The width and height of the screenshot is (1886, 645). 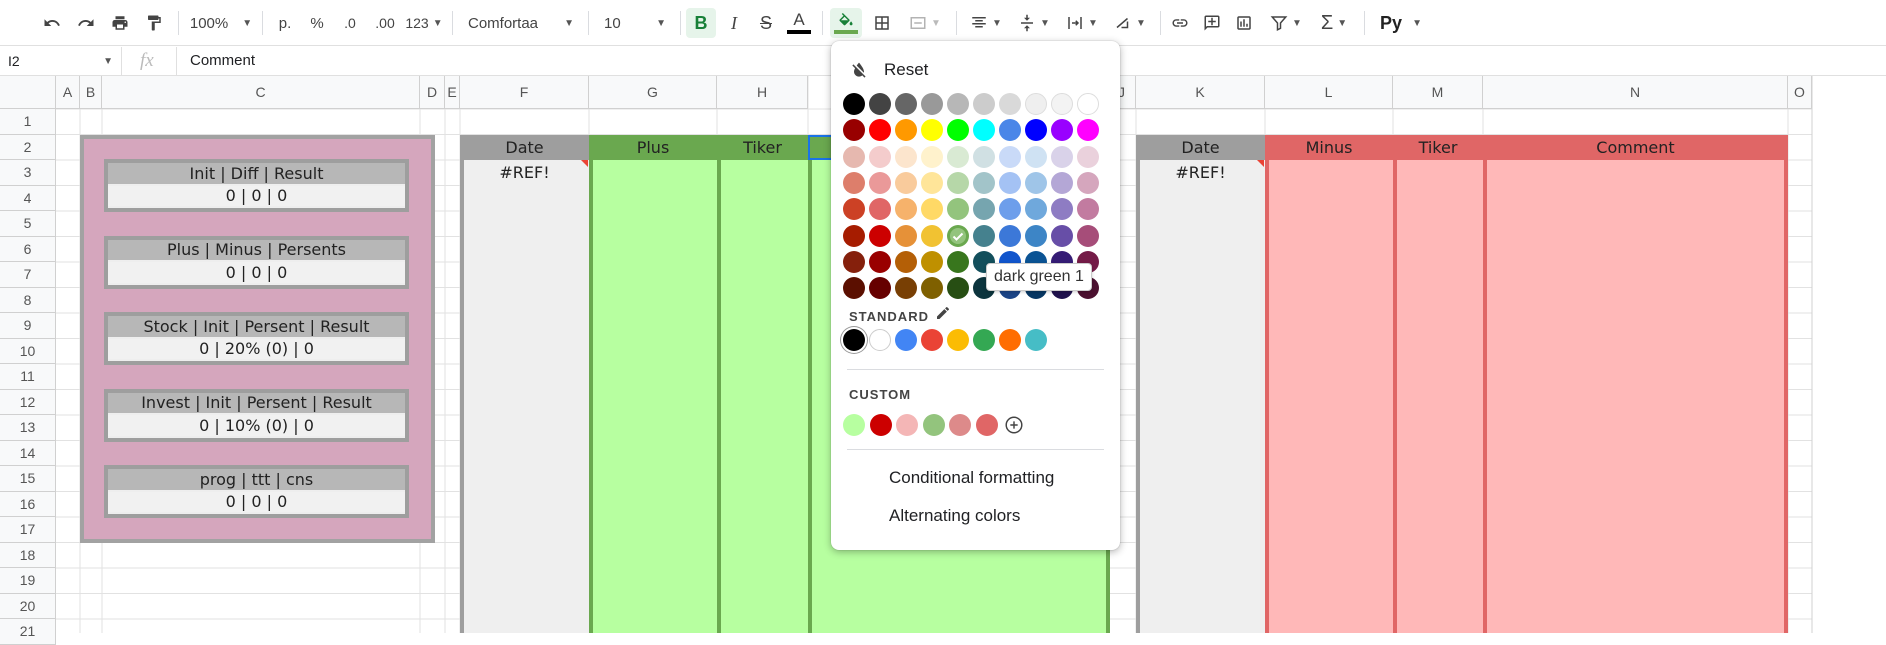 I want to click on borders-icon, so click(x=882, y=23).